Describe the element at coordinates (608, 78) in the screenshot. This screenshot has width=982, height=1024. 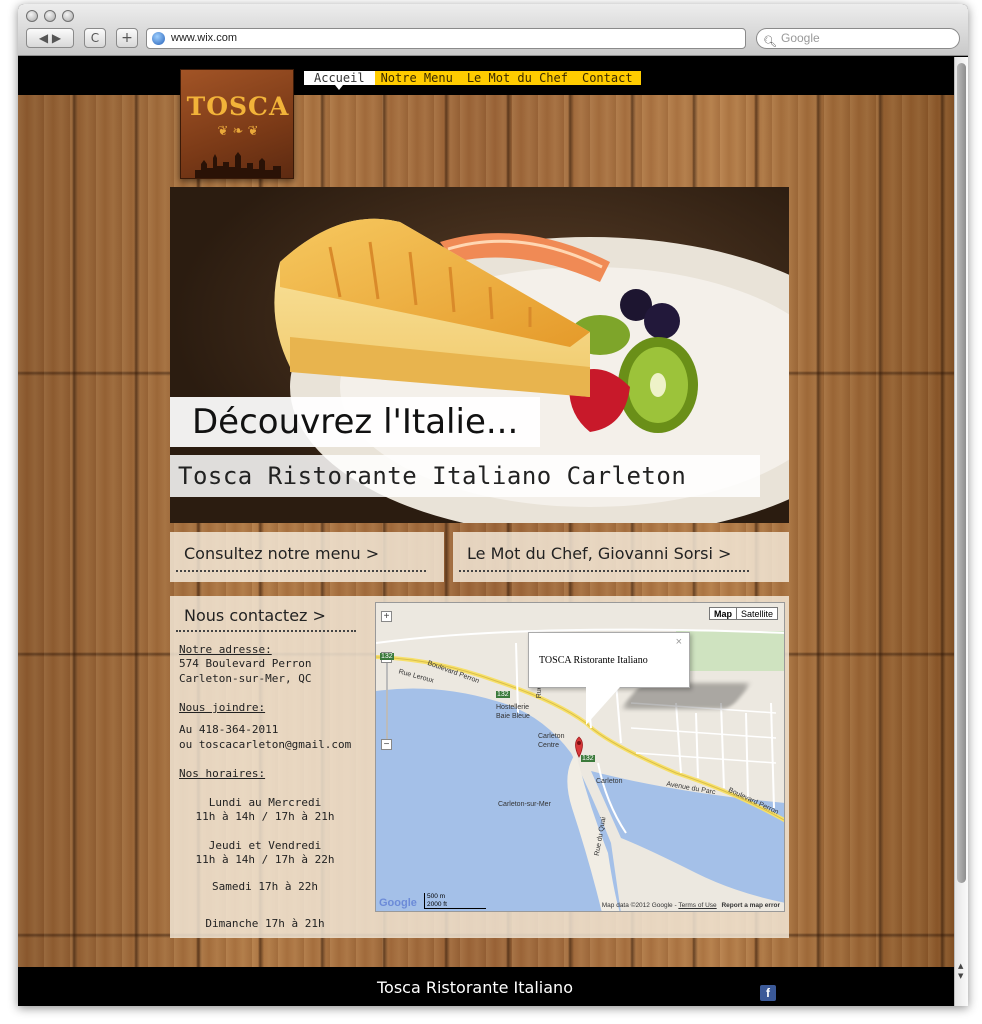
I see `nav-contact: Contact` at that location.